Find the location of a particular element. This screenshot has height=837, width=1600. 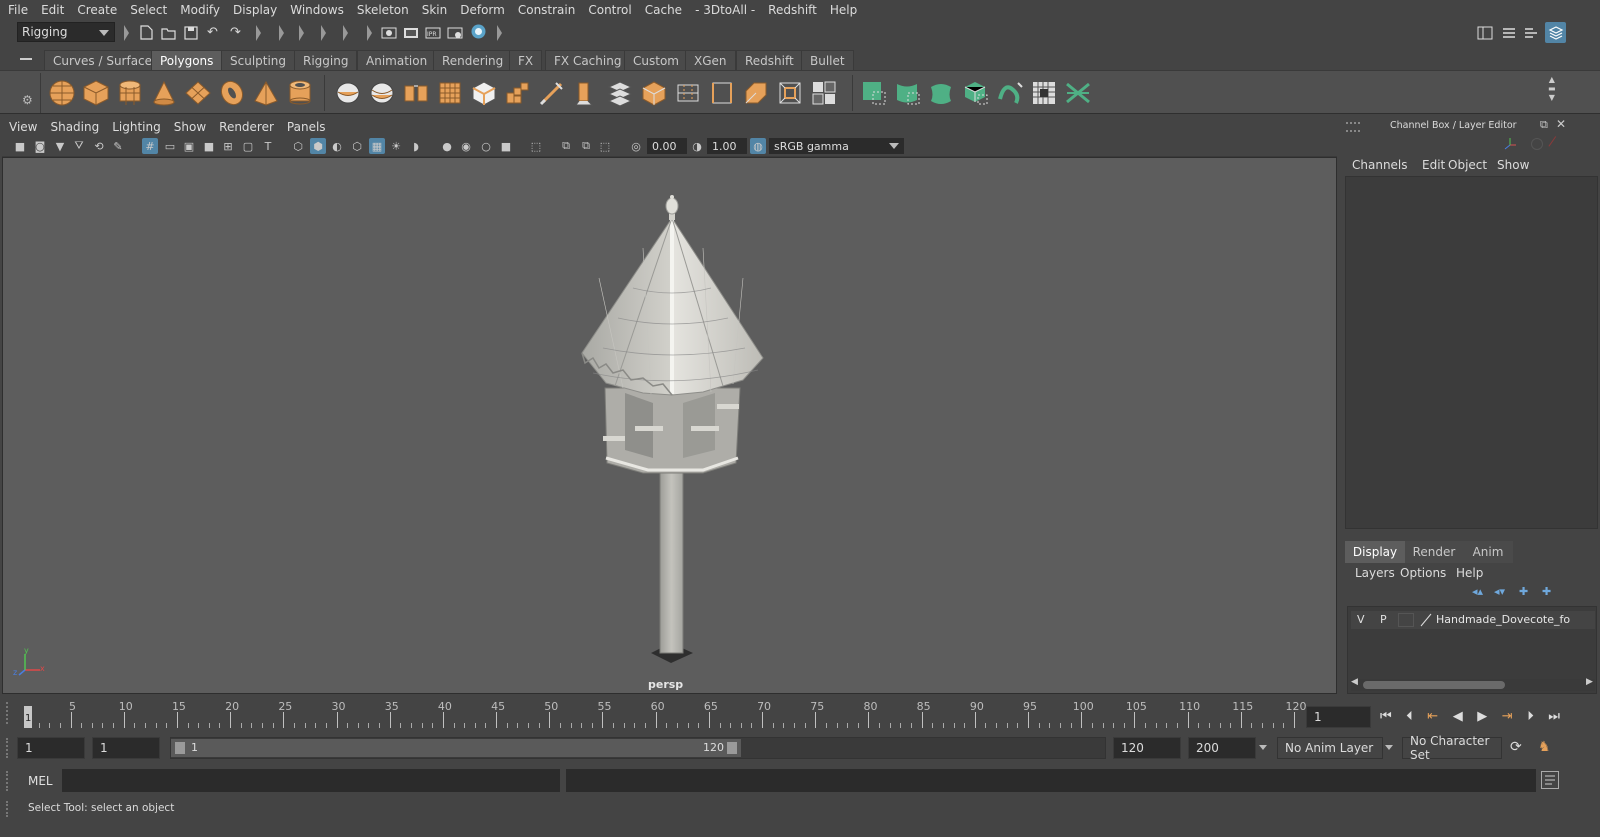

range-slider-track: 1 120 is located at coordinates (638, 748).